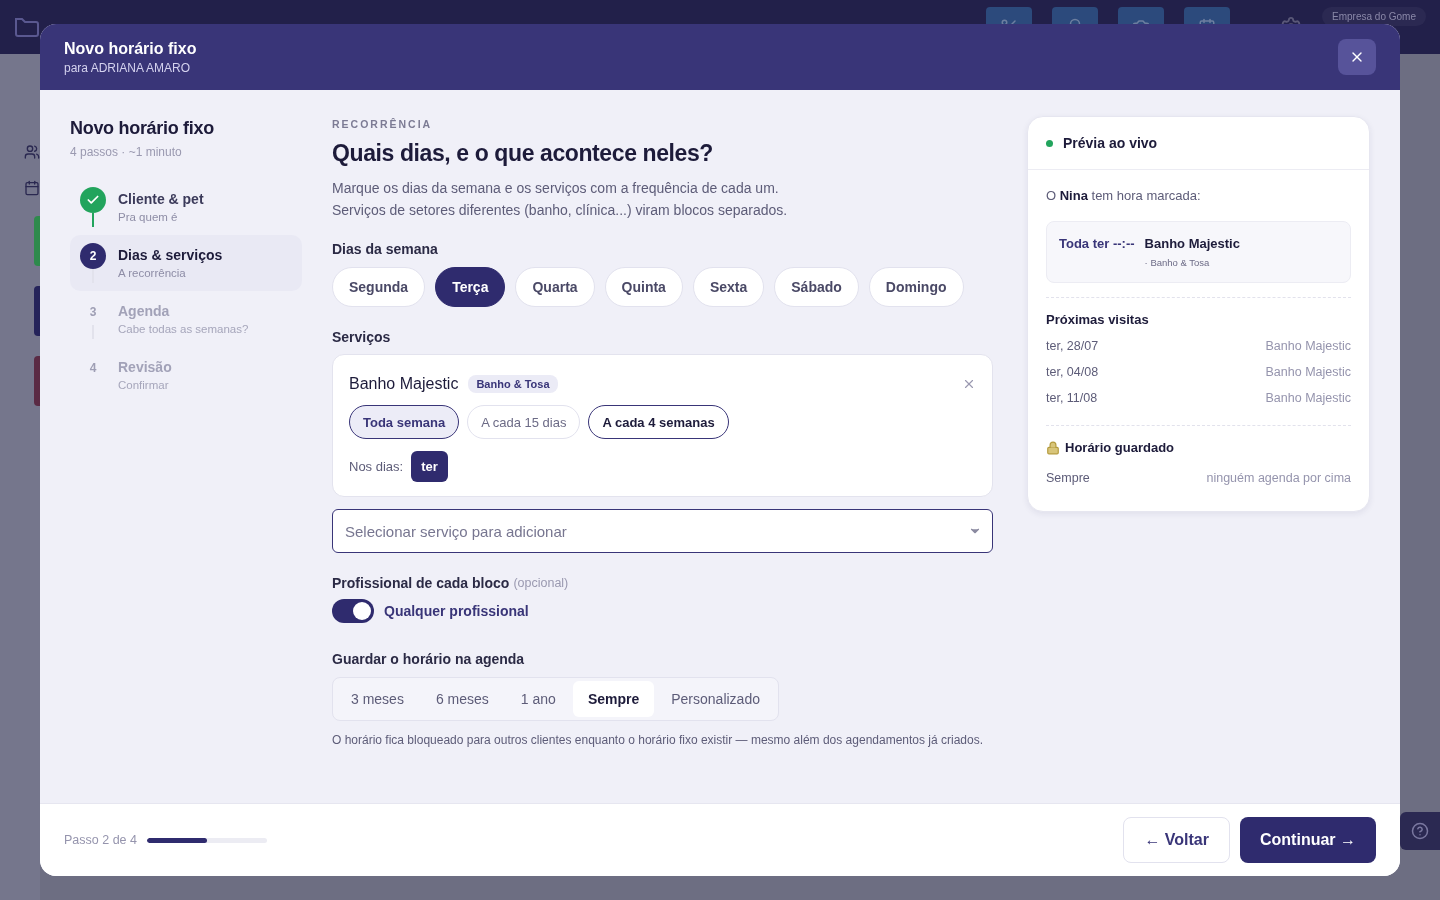 The height and width of the screenshot is (900, 1440). Describe the element at coordinates (353, 611) in the screenshot. I see `professional-toggle` at that location.